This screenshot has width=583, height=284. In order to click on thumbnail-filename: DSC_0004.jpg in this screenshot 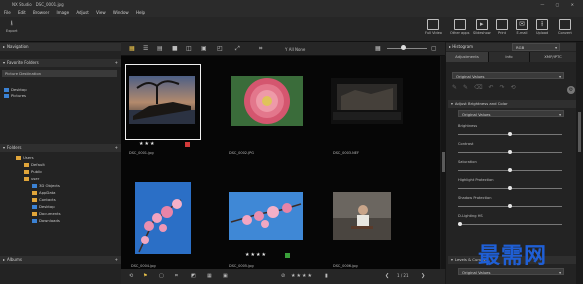, I will do `click(143, 266)`.